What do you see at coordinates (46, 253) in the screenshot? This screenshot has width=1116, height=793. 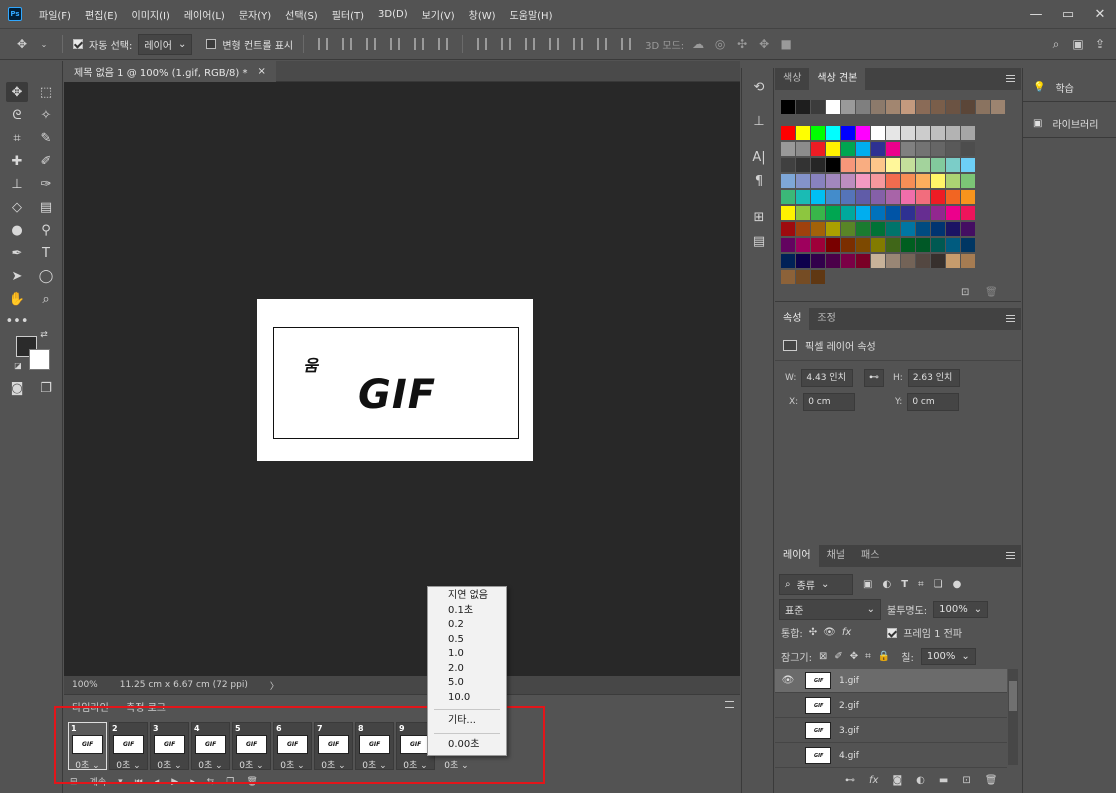 I see `type-tool-icon: T` at bounding box center [46, 253].